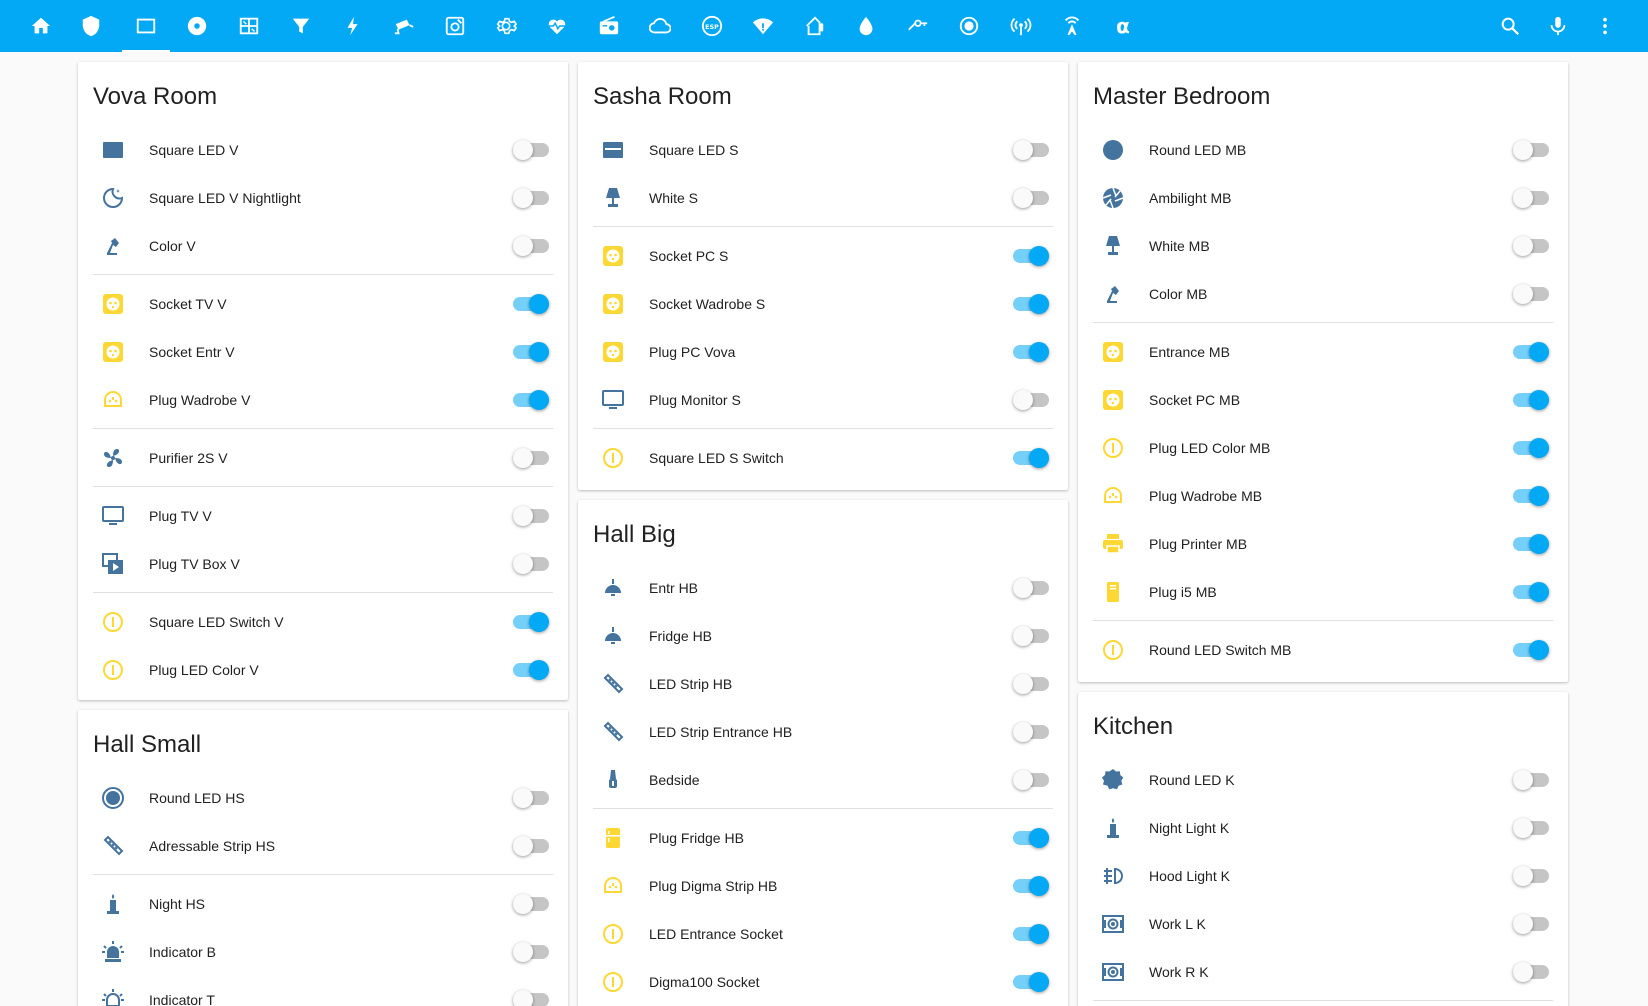 Image resolution: width=1648 pixels, height=1006 pixels. What do you see at coordinates (1323, 448) in the screenshot?
I see `entity-row: Plug LED Color MB` at bounding box center [1323, 448].